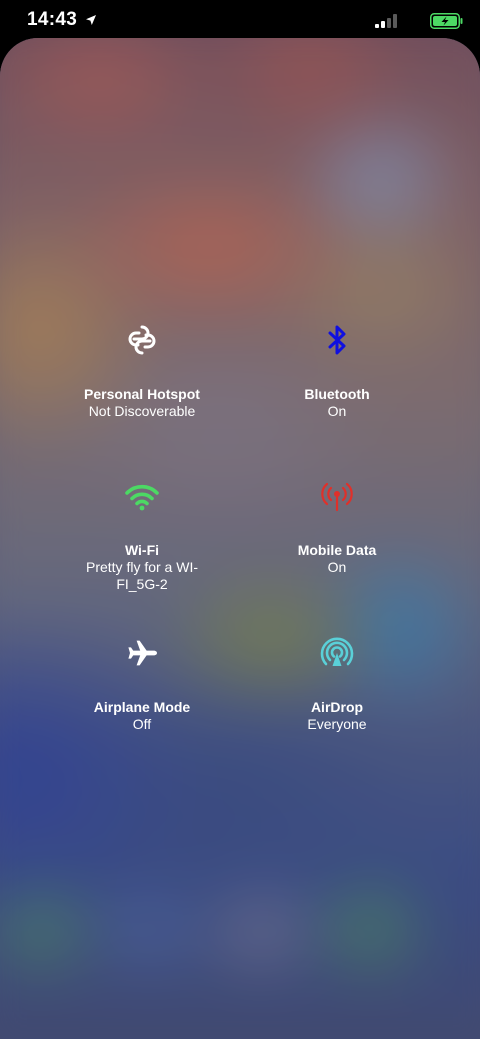  What do you see at coordinates (142, 724) in the screenshot?
I see `tile-status: Off` at bounding box center [142, 724].